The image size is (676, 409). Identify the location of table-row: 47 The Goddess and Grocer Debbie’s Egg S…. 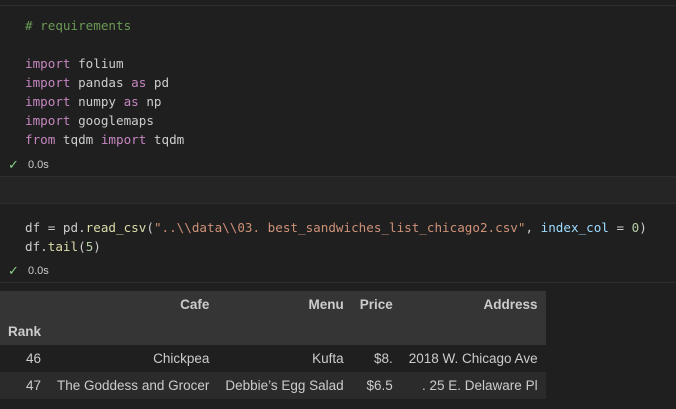
(273, 385).